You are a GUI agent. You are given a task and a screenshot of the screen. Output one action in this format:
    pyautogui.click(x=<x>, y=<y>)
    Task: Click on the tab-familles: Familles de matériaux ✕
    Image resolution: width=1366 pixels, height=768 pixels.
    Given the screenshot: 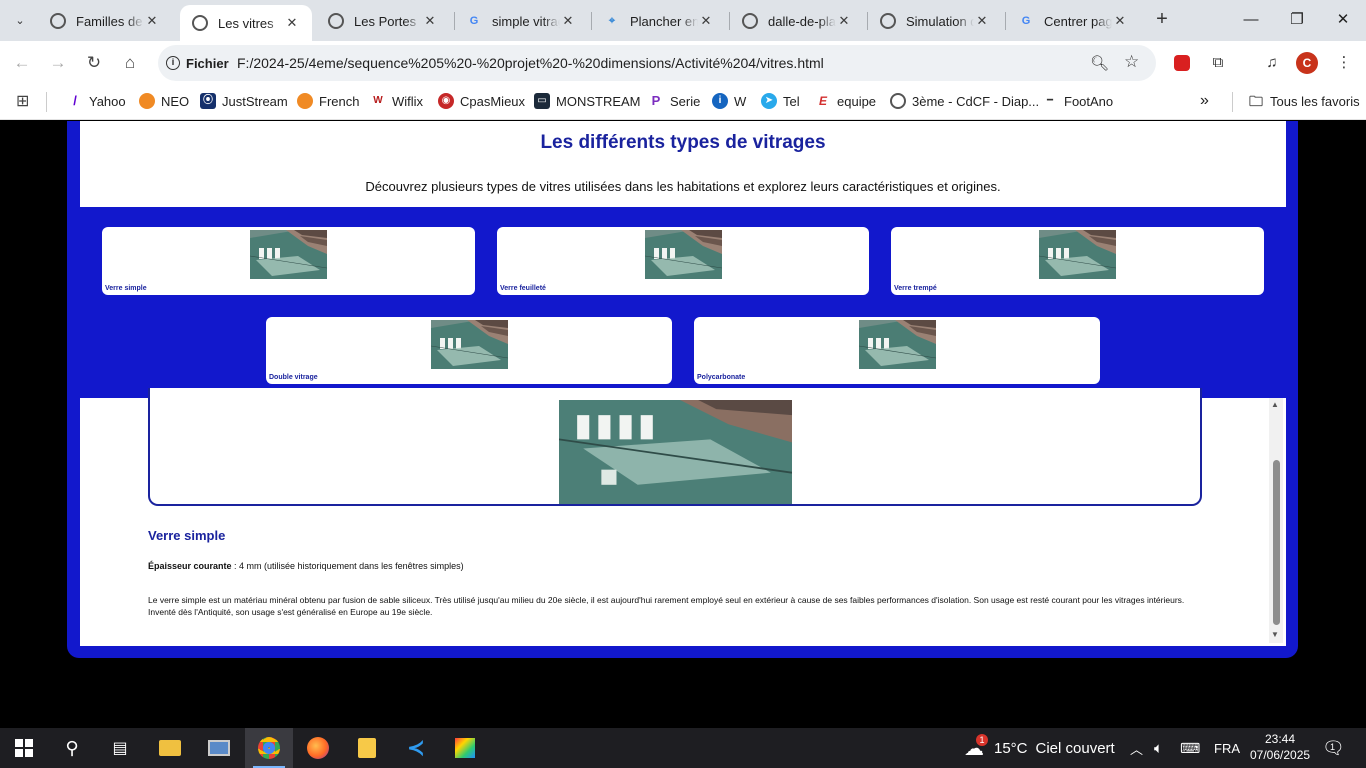 What is the action you would take?
    pyautogui.click(x=105, y=21)
    